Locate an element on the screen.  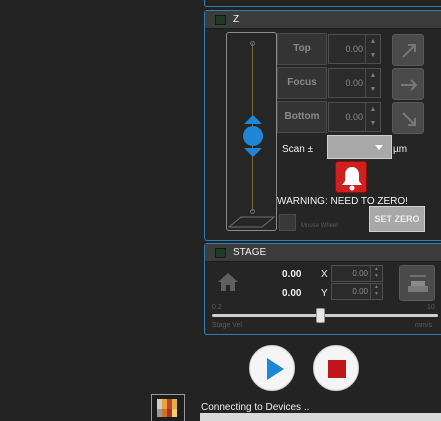
app-logo-icon is located at coordinates (167, 408).